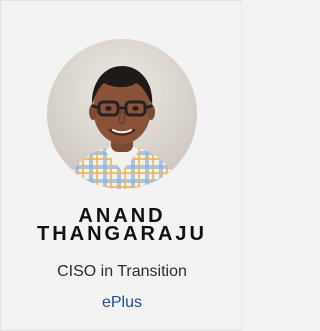 Image resolution: width=320 pixels, height=331 pixels. I want to click on speaker-name-last: THANGARAJU, so click(122, 234).